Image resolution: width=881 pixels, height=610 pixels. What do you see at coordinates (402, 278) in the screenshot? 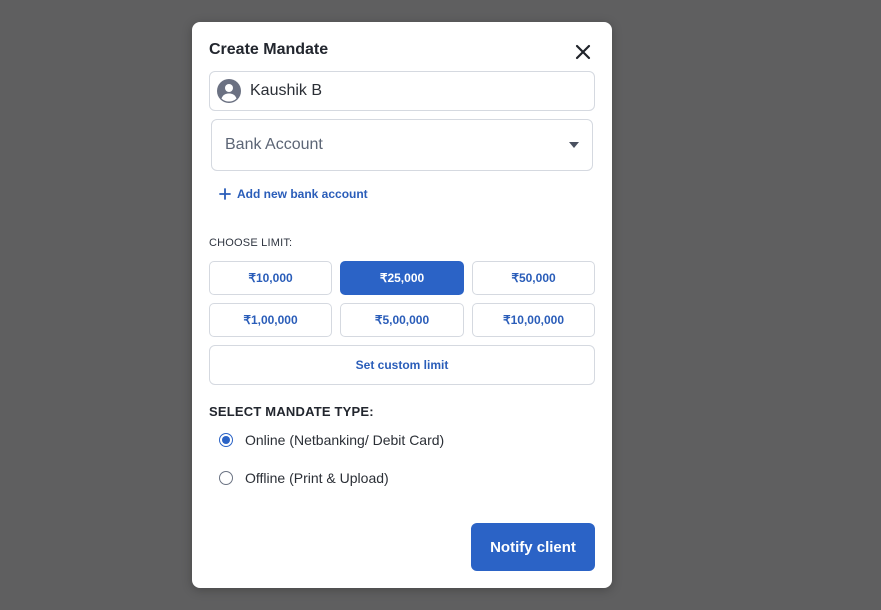
I see `limit-option-25000: ₹25,000` at bounding box center [402, 278].